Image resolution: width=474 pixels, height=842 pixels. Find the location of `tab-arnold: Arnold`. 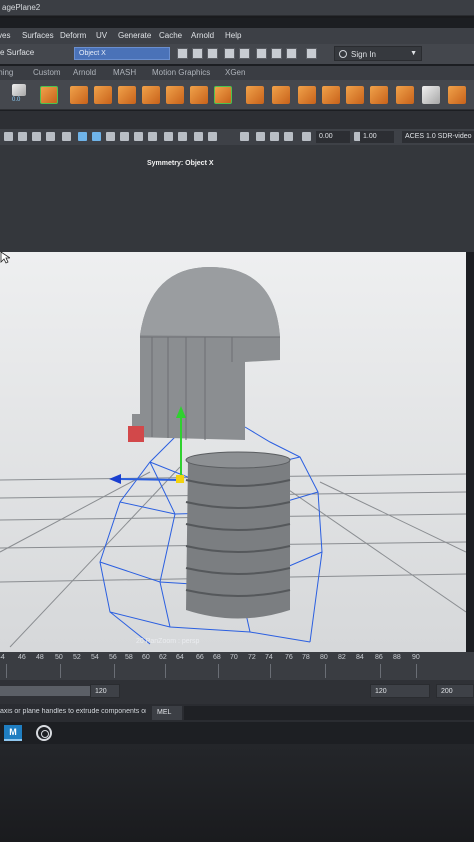

tab-arnold: Arnold is located at coordinates (84, 72).